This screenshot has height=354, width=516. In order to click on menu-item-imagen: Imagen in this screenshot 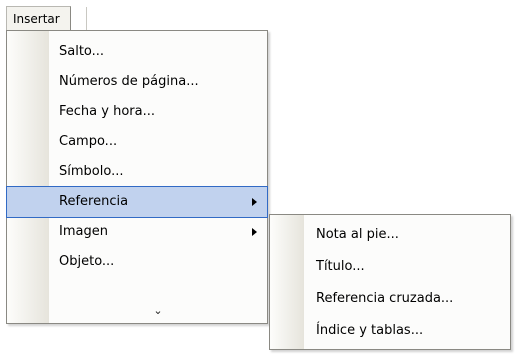, I will do `click(158, 232)`.